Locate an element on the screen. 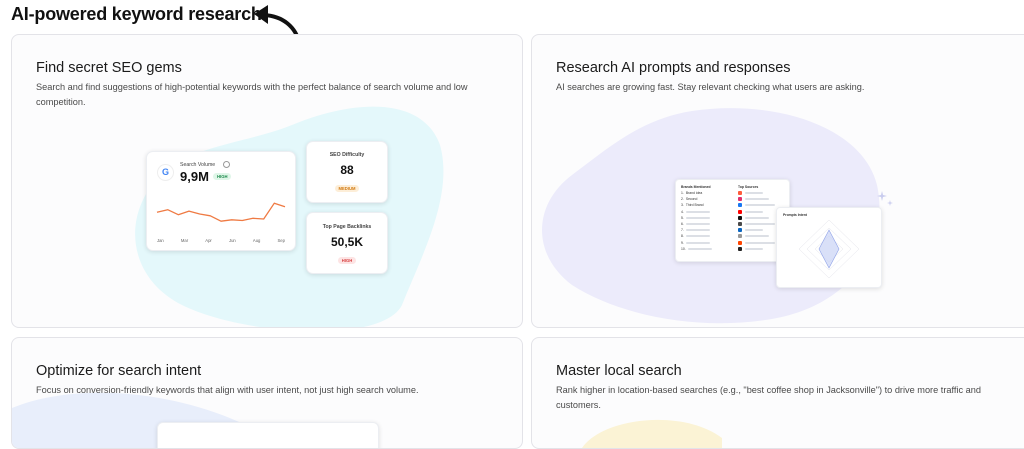  backlinks-label: Top Page Backlinks is located at coordinates (347, 227).